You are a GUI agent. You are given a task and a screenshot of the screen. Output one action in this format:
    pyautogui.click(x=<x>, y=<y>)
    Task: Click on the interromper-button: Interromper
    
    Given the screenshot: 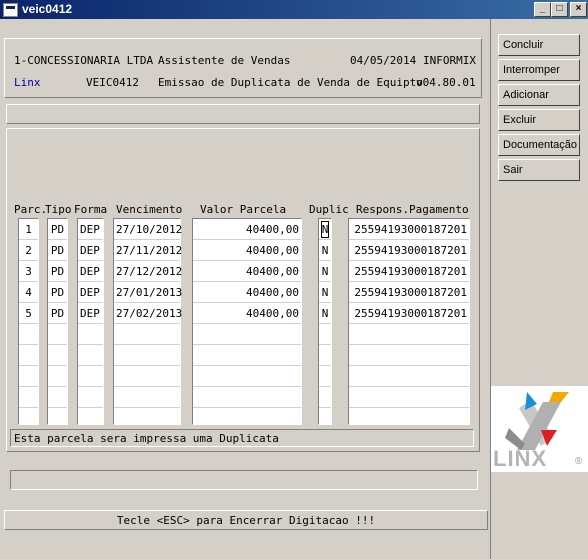 What is the action you would take?
    pyautogui.click(x=539, y=70)
    